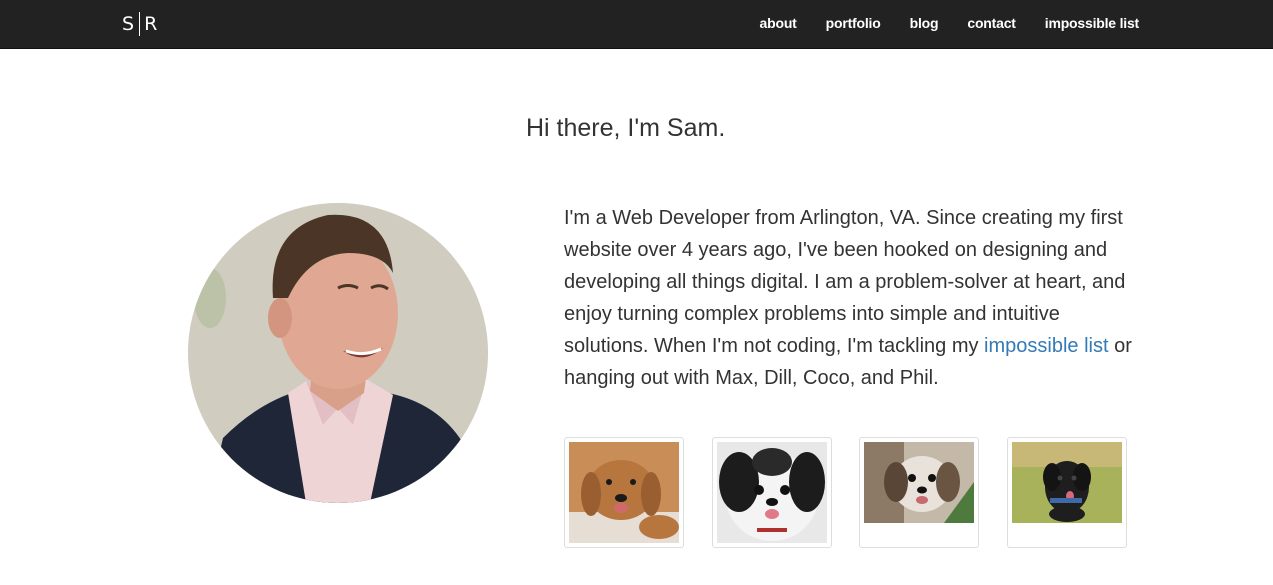 Image resolution: width=1273 pixels, height=585 pixels. Describe the element at coordinates (626, 128) in the screenshot. I see `page-title: Hi there, I'm Sam.` at that location.